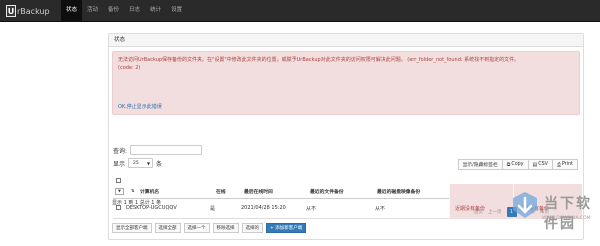 The width and height of the screenshot is (600, 246). What do you see at coordinates (300, 11) in the screenshot?
I see `top-navbar: U rBackup 状态 活动 备份 日志 统计 设置` at bounding box center [300, 11].